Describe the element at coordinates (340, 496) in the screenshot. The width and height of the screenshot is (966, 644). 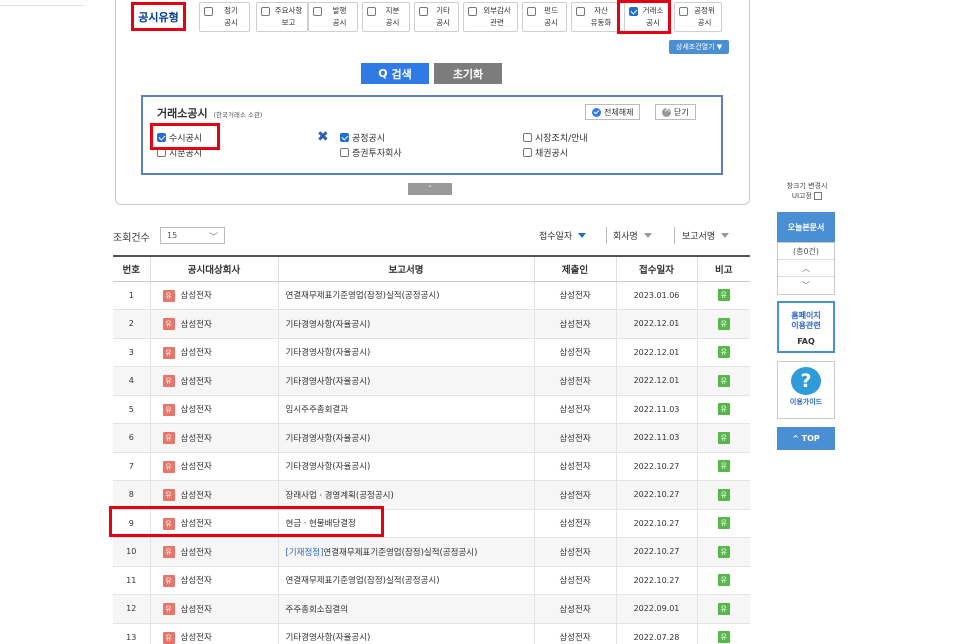
I see `report-title: 장래사업ㆍ경영계획(공정공시)` at that location.